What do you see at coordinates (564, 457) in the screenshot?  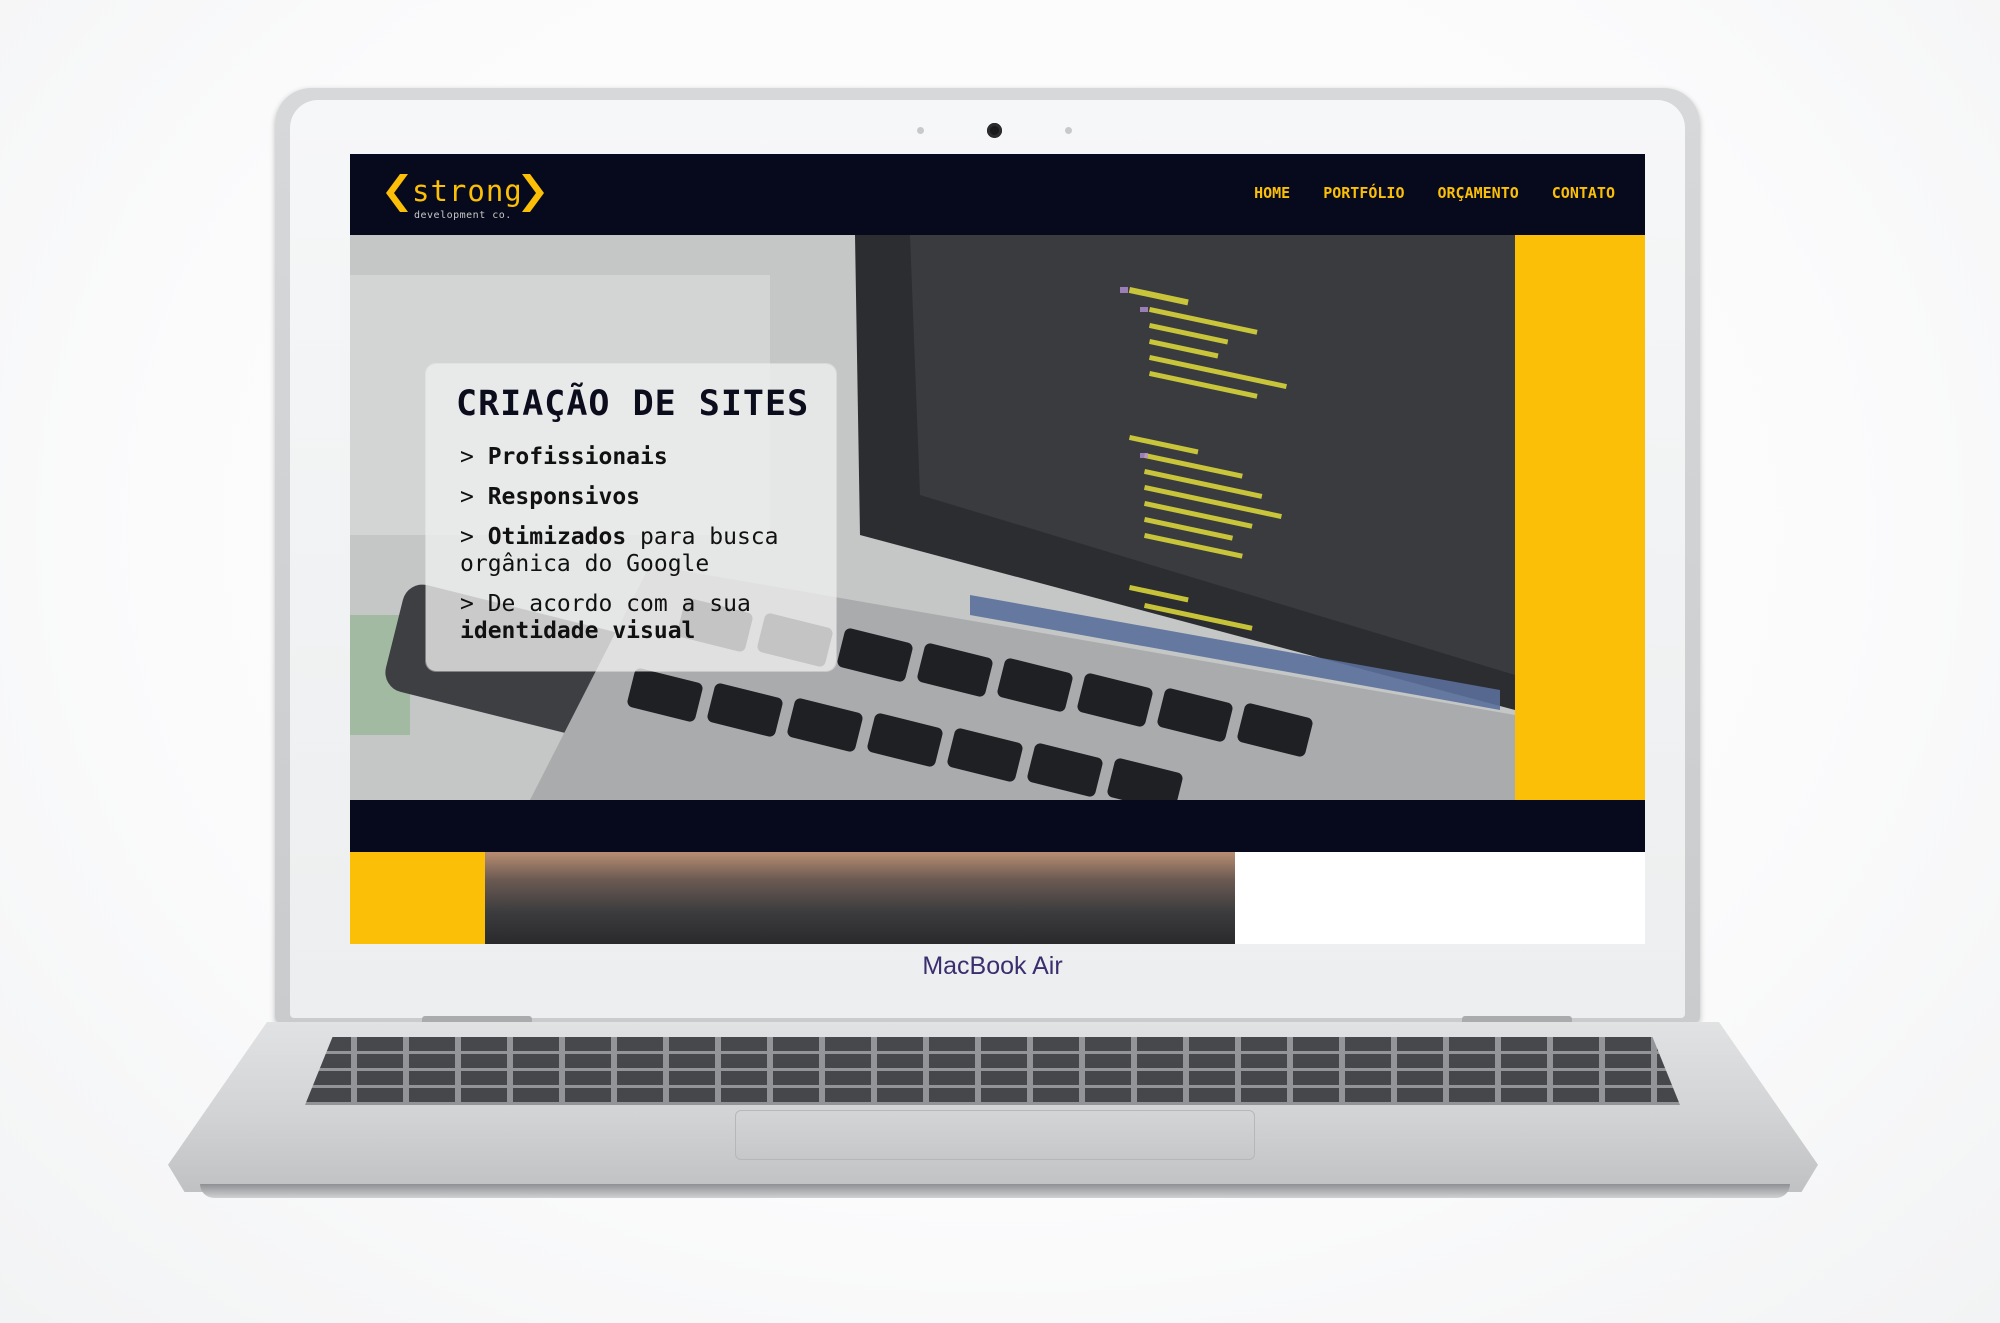 I see `bullet-profissionais: > Profissionais` at bounding box center [564, 457].